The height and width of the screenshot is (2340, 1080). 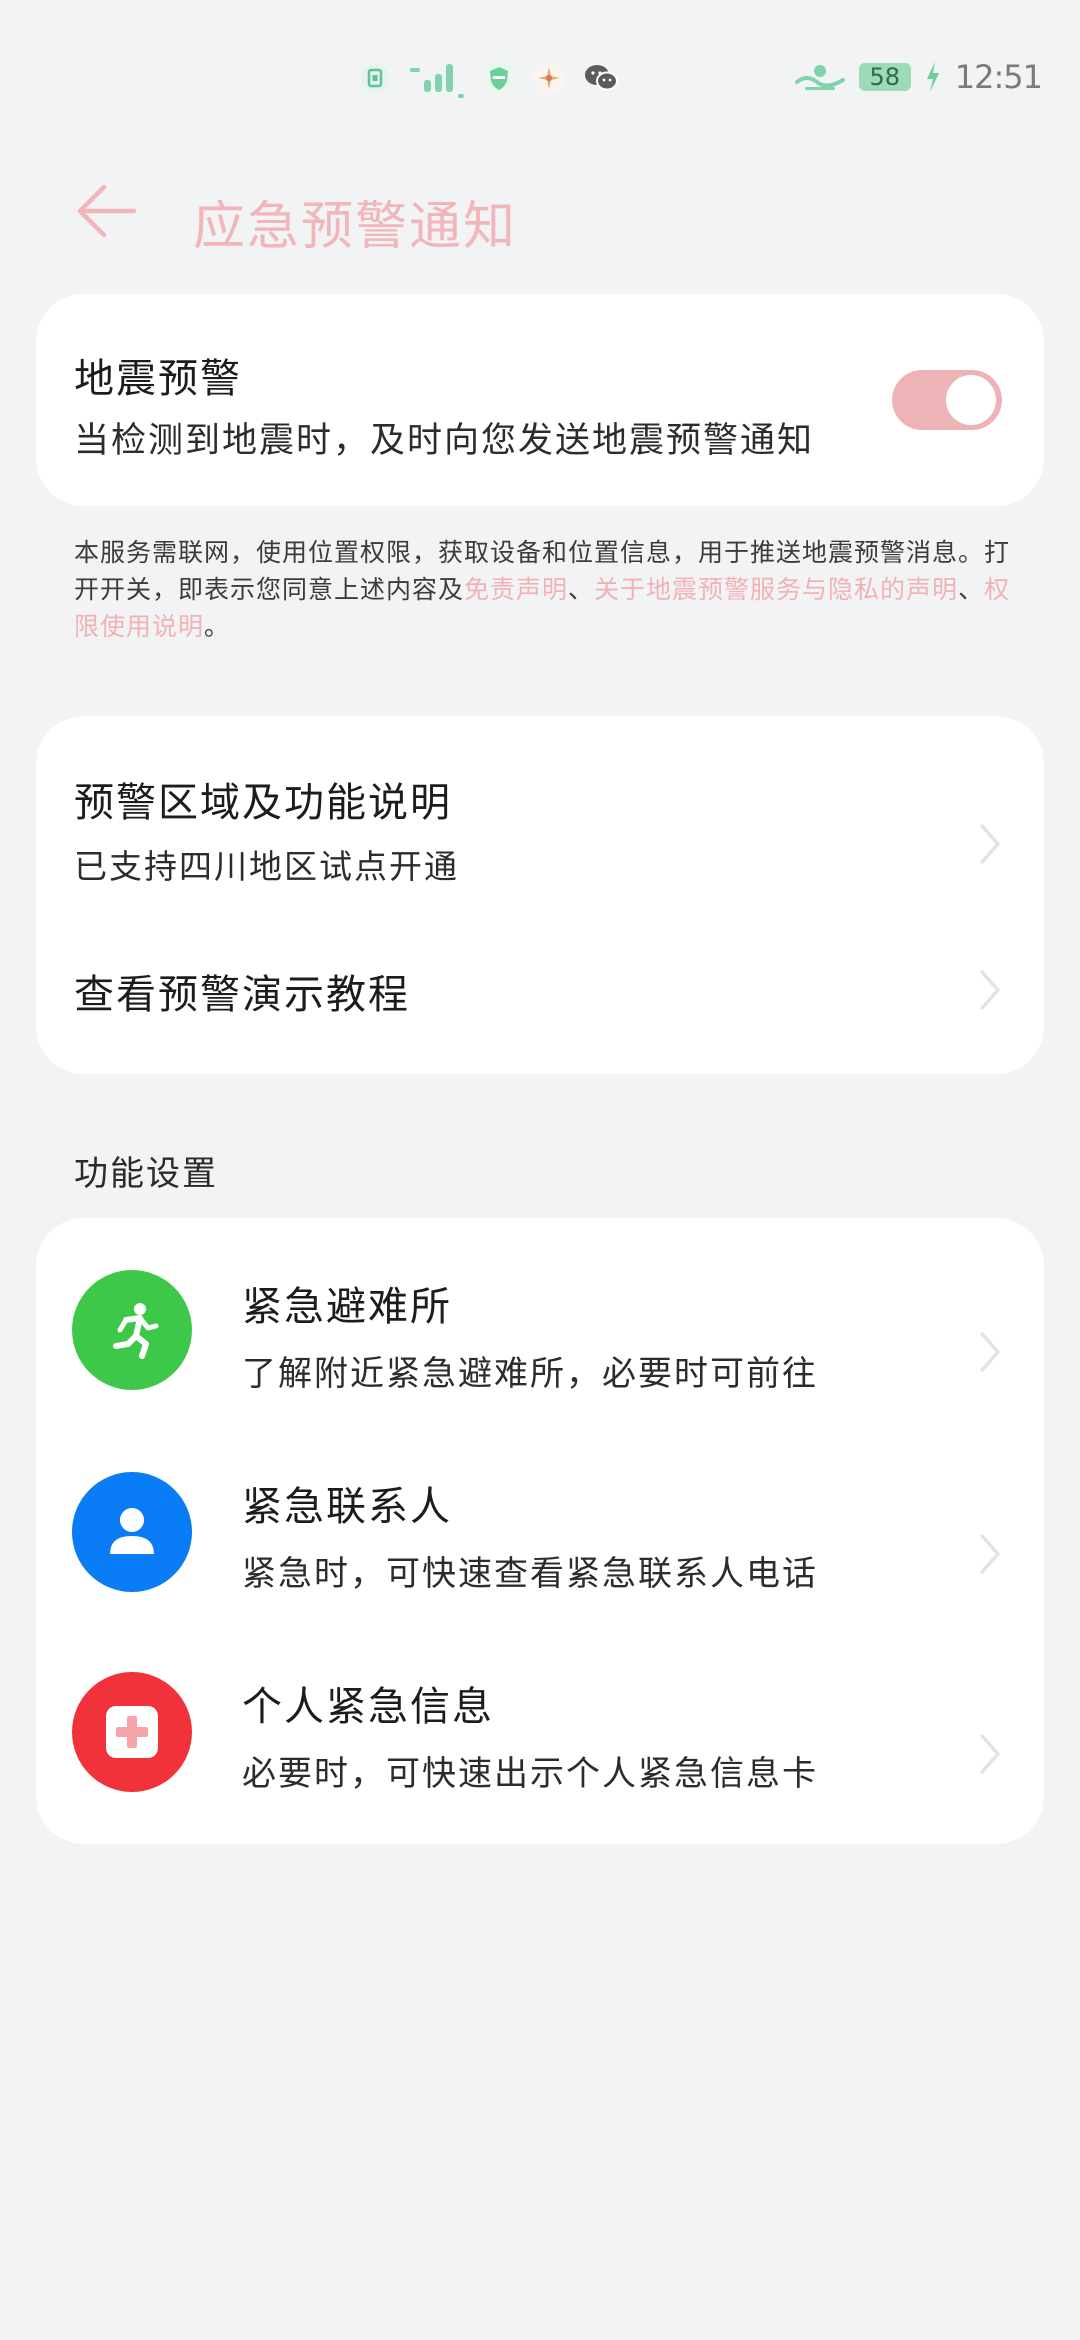 I want to click on earthquake-warning-toggle, so click(x=947, y=400).